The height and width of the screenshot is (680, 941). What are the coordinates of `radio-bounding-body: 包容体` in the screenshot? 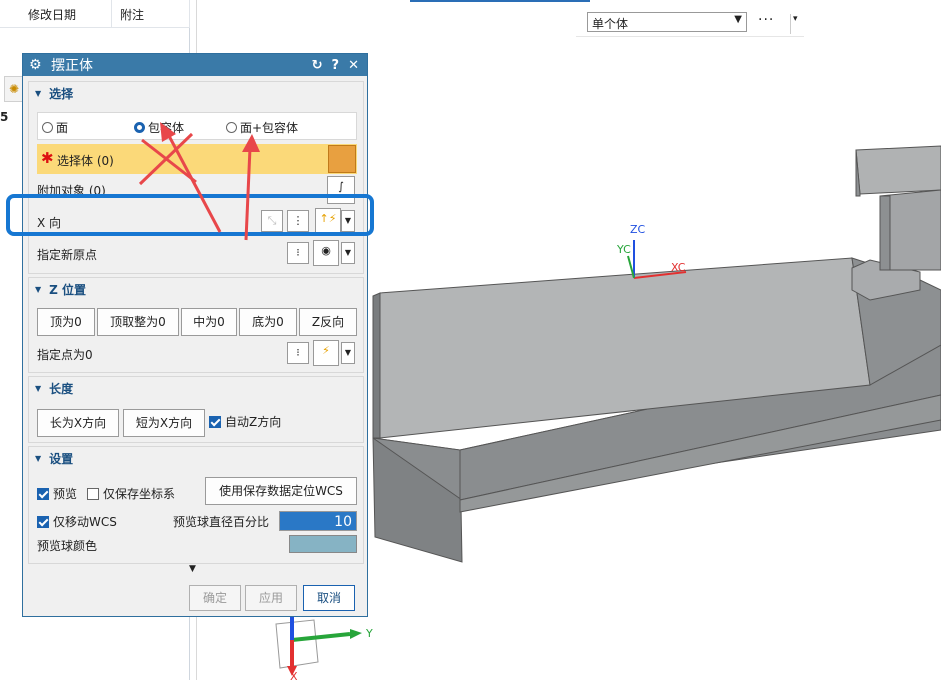 It's located at (159, 127).